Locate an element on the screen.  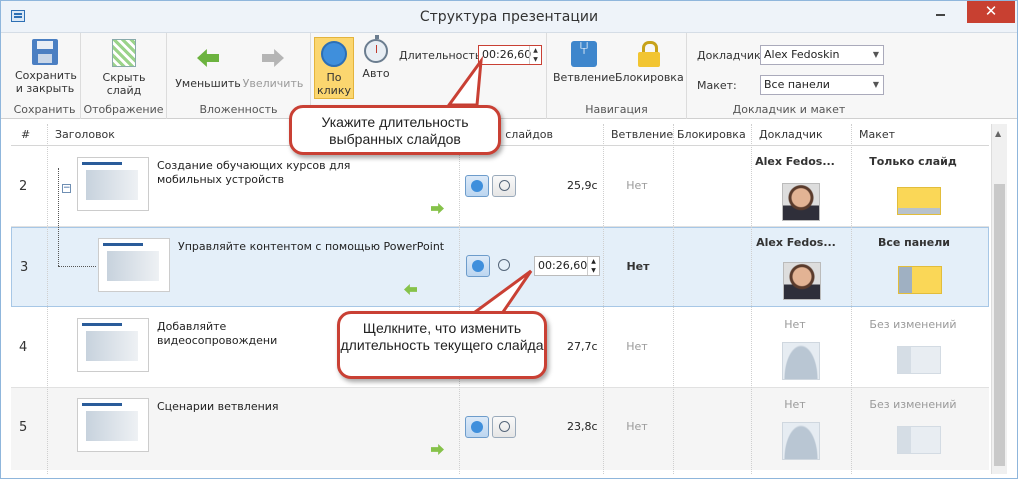
callout-top-tail is located at coordinates (464, 81).